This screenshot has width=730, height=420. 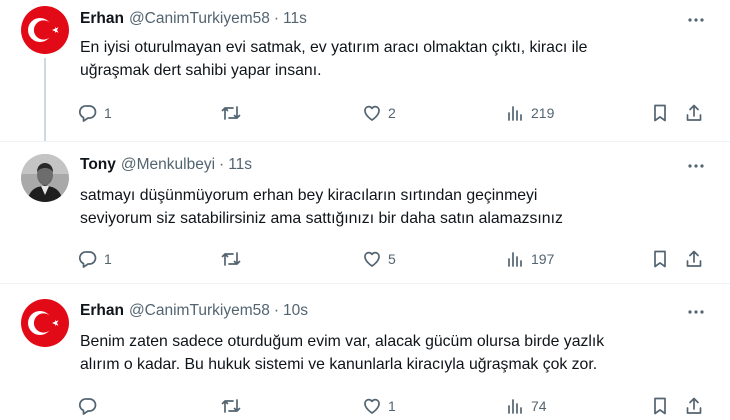 I want to click on like-button: 5, so click(x=379, y=259).